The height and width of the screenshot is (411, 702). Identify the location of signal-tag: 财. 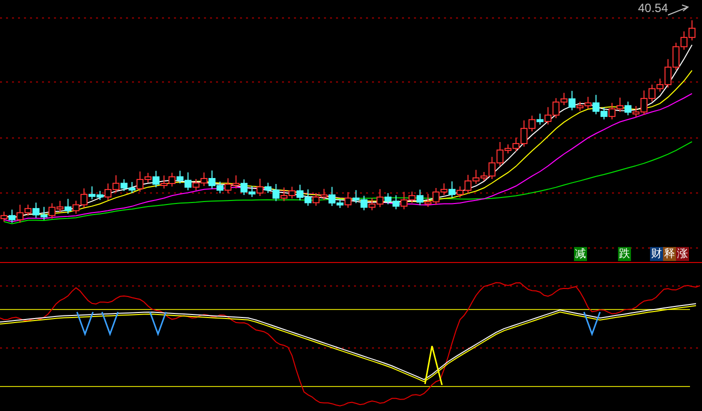
(656, 254).